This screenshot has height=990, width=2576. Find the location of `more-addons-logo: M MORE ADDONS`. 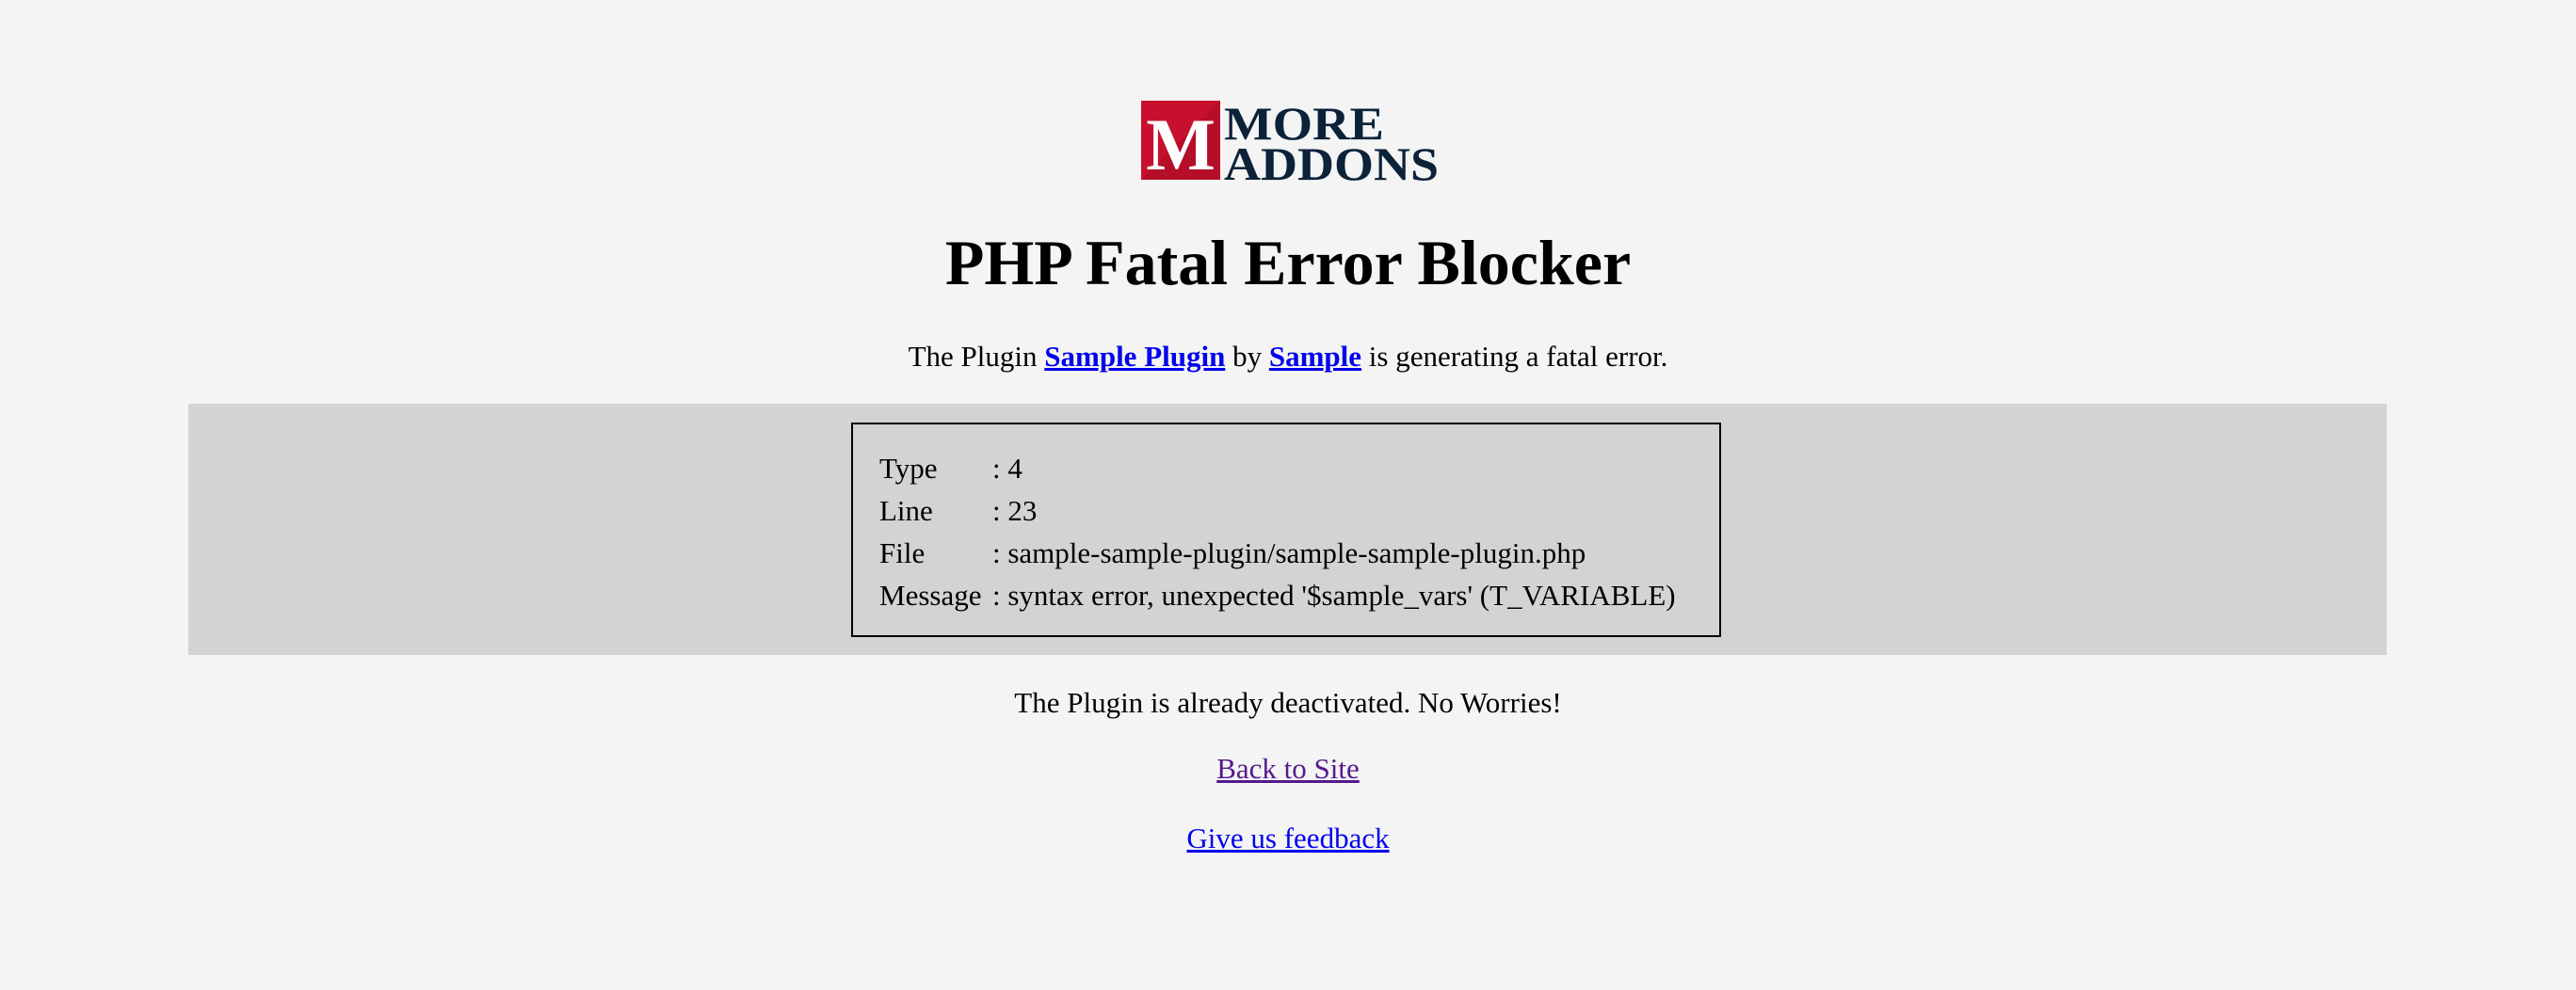

more-addons-logo: M MORE ADDONS is located at coordinates (1291, 140).